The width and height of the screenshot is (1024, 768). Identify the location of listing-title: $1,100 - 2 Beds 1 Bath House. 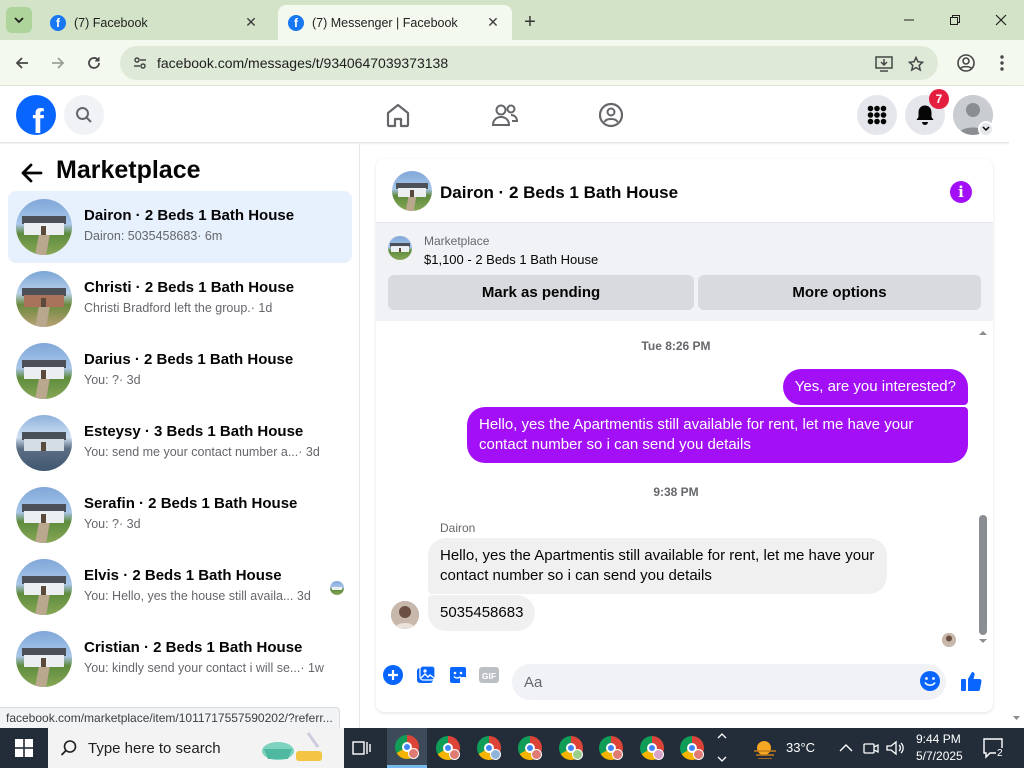
(511, 259).